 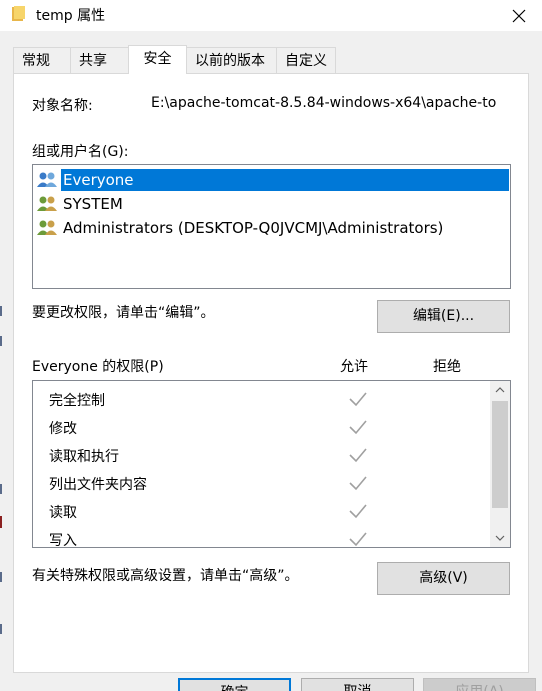 What do you see at coordinates (306, 60) in the screenshot?
I see `tab-customize: 自定义` at bounding box center [306, 60].